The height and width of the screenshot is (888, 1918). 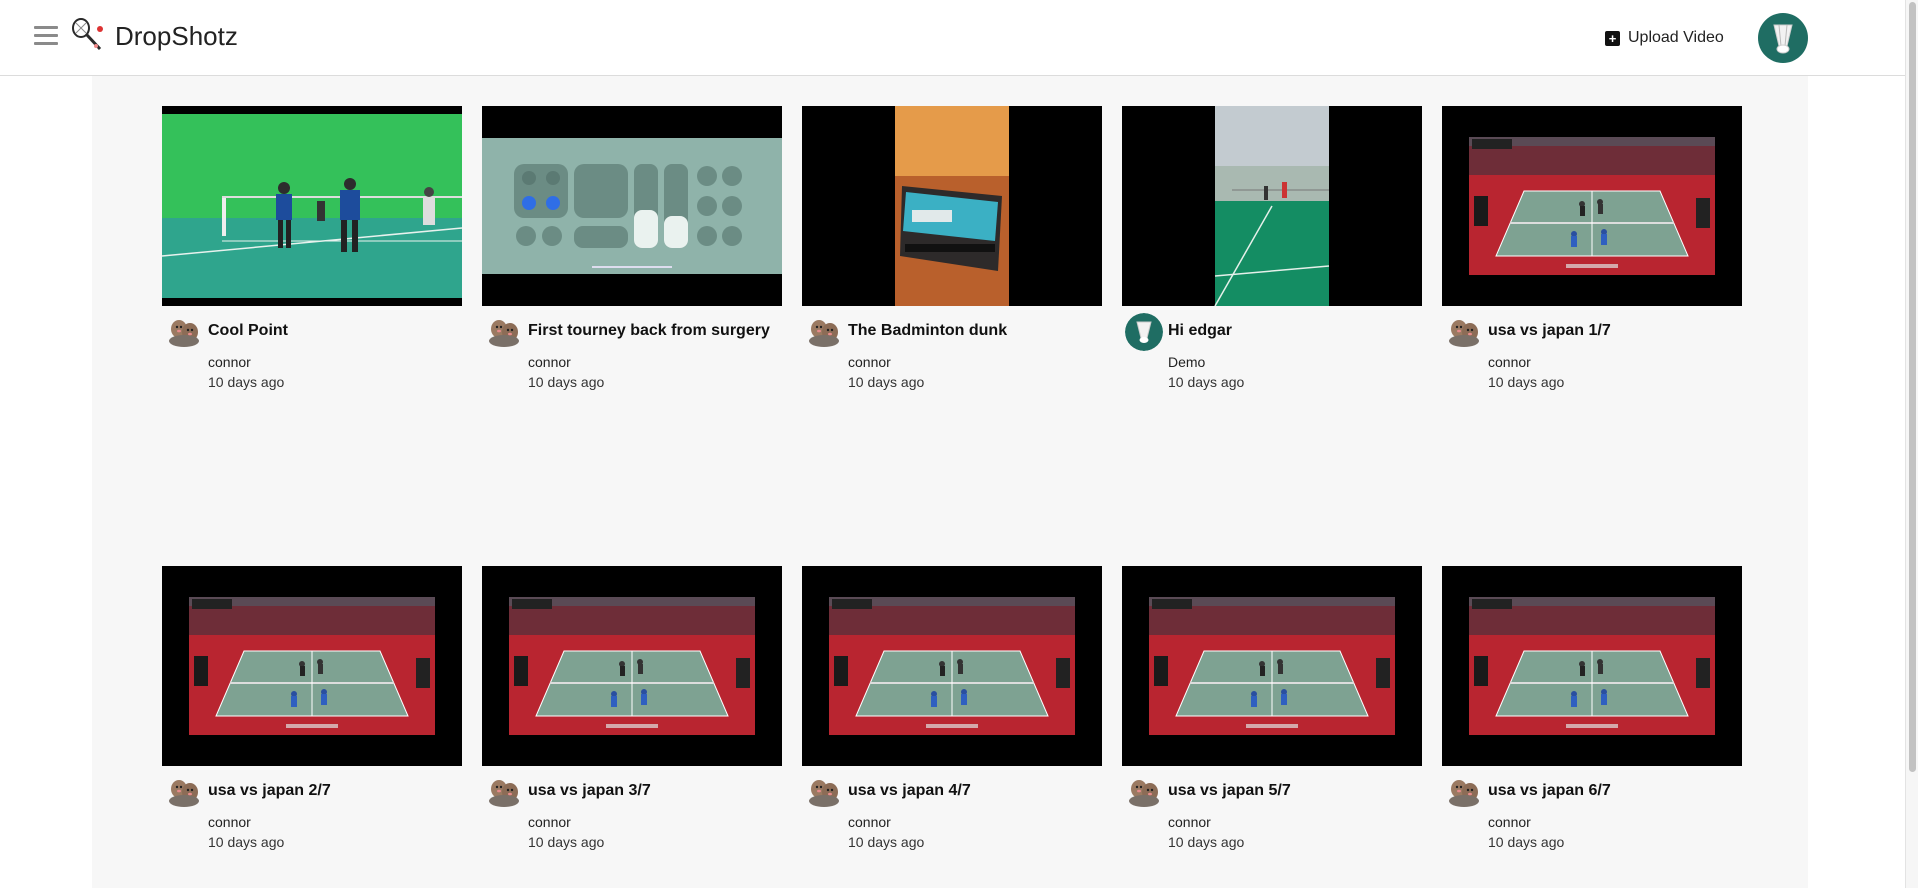 What do you see at coordinates (649, 331) in the screenshot?
I see `video-title: First tourney back from surgery` at bounding box center [649, 331].